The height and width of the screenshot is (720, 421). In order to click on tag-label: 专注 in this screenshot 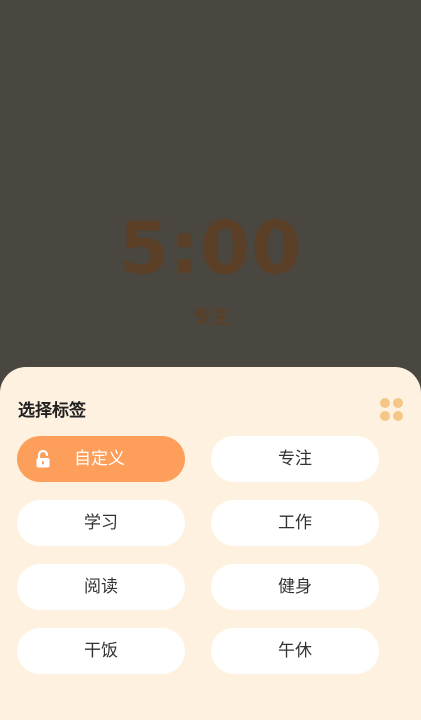, I will do `click(295, 459)`.